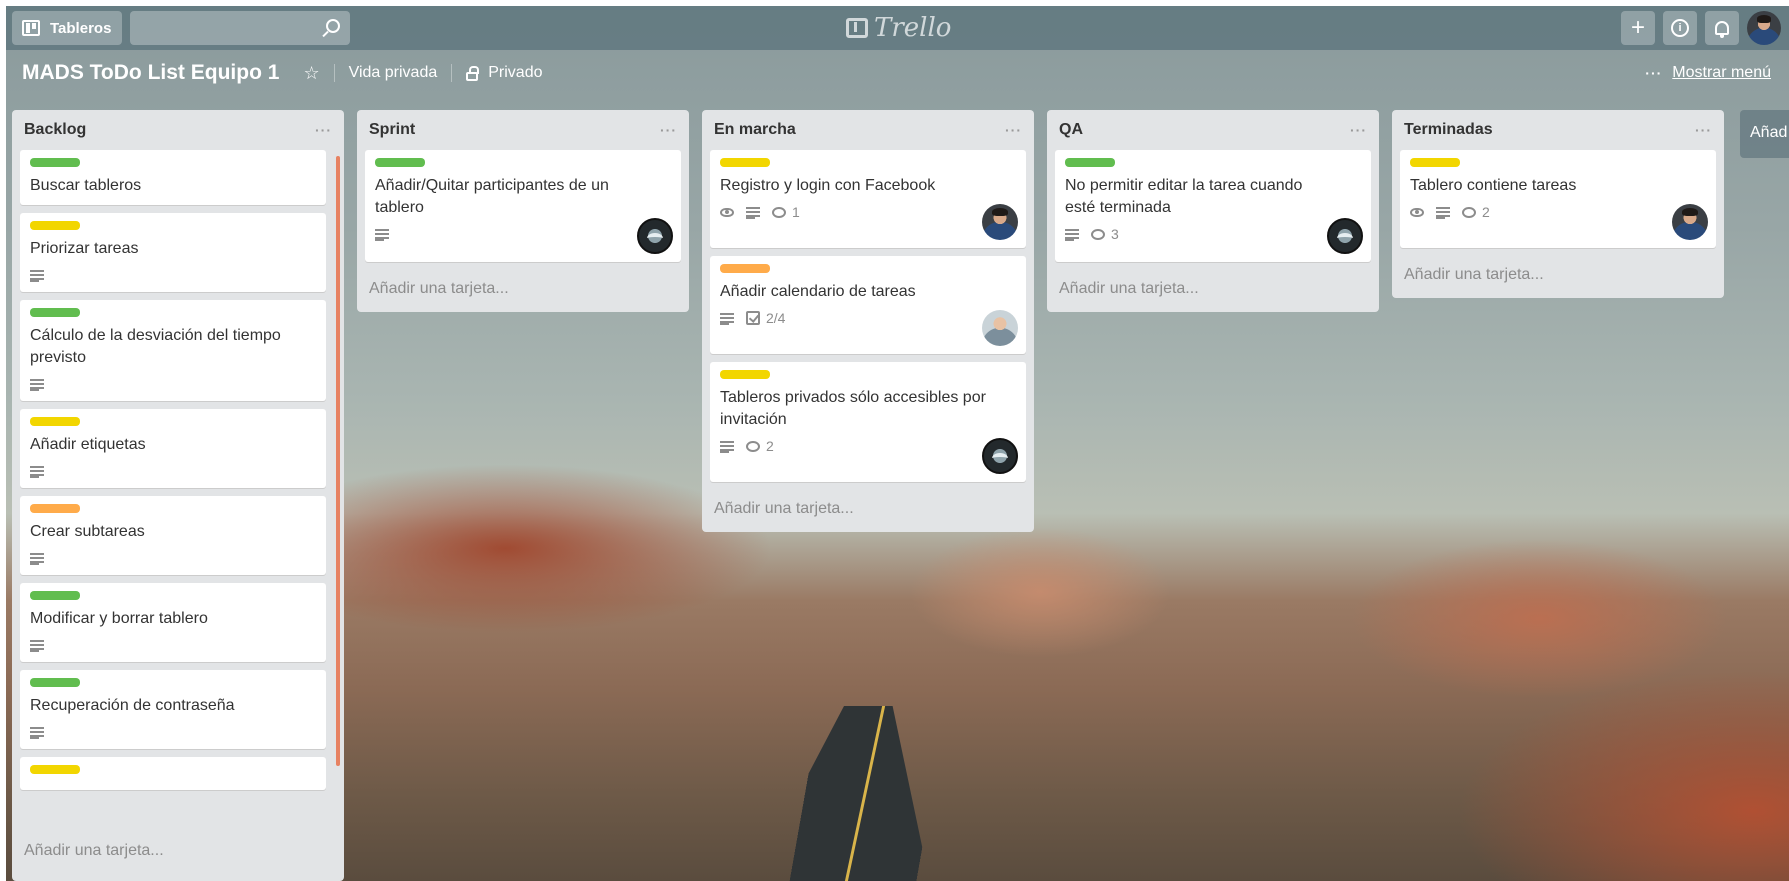 The width and height of the screenshot is (1789, 881). Describe the element at coordinates (150, 73) in the screenshot. I see `board-title: MADS ToDo List Equipo 1` at that location.